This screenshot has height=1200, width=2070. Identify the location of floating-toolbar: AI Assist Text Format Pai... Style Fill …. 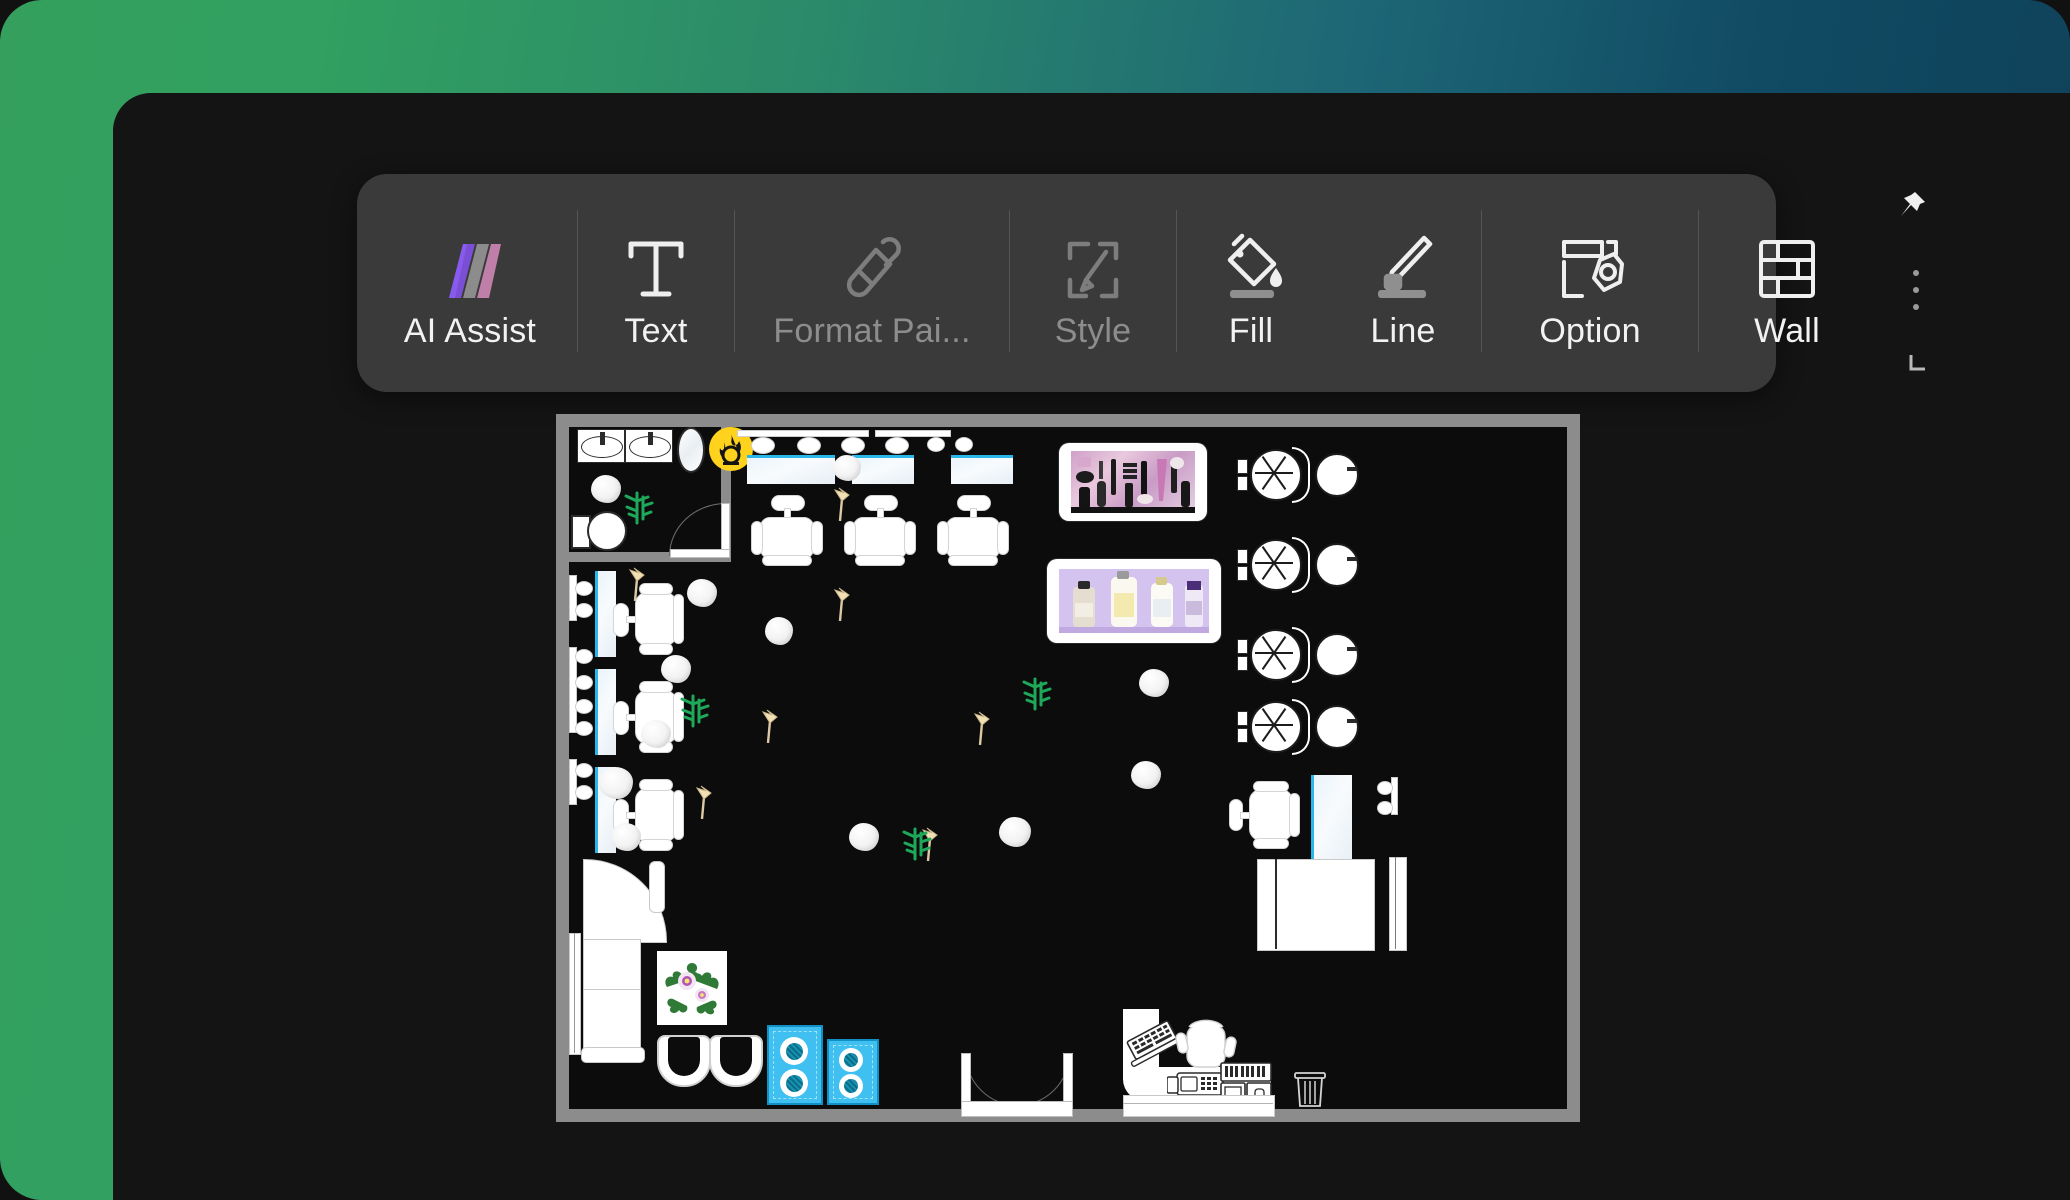
(1141, 283).